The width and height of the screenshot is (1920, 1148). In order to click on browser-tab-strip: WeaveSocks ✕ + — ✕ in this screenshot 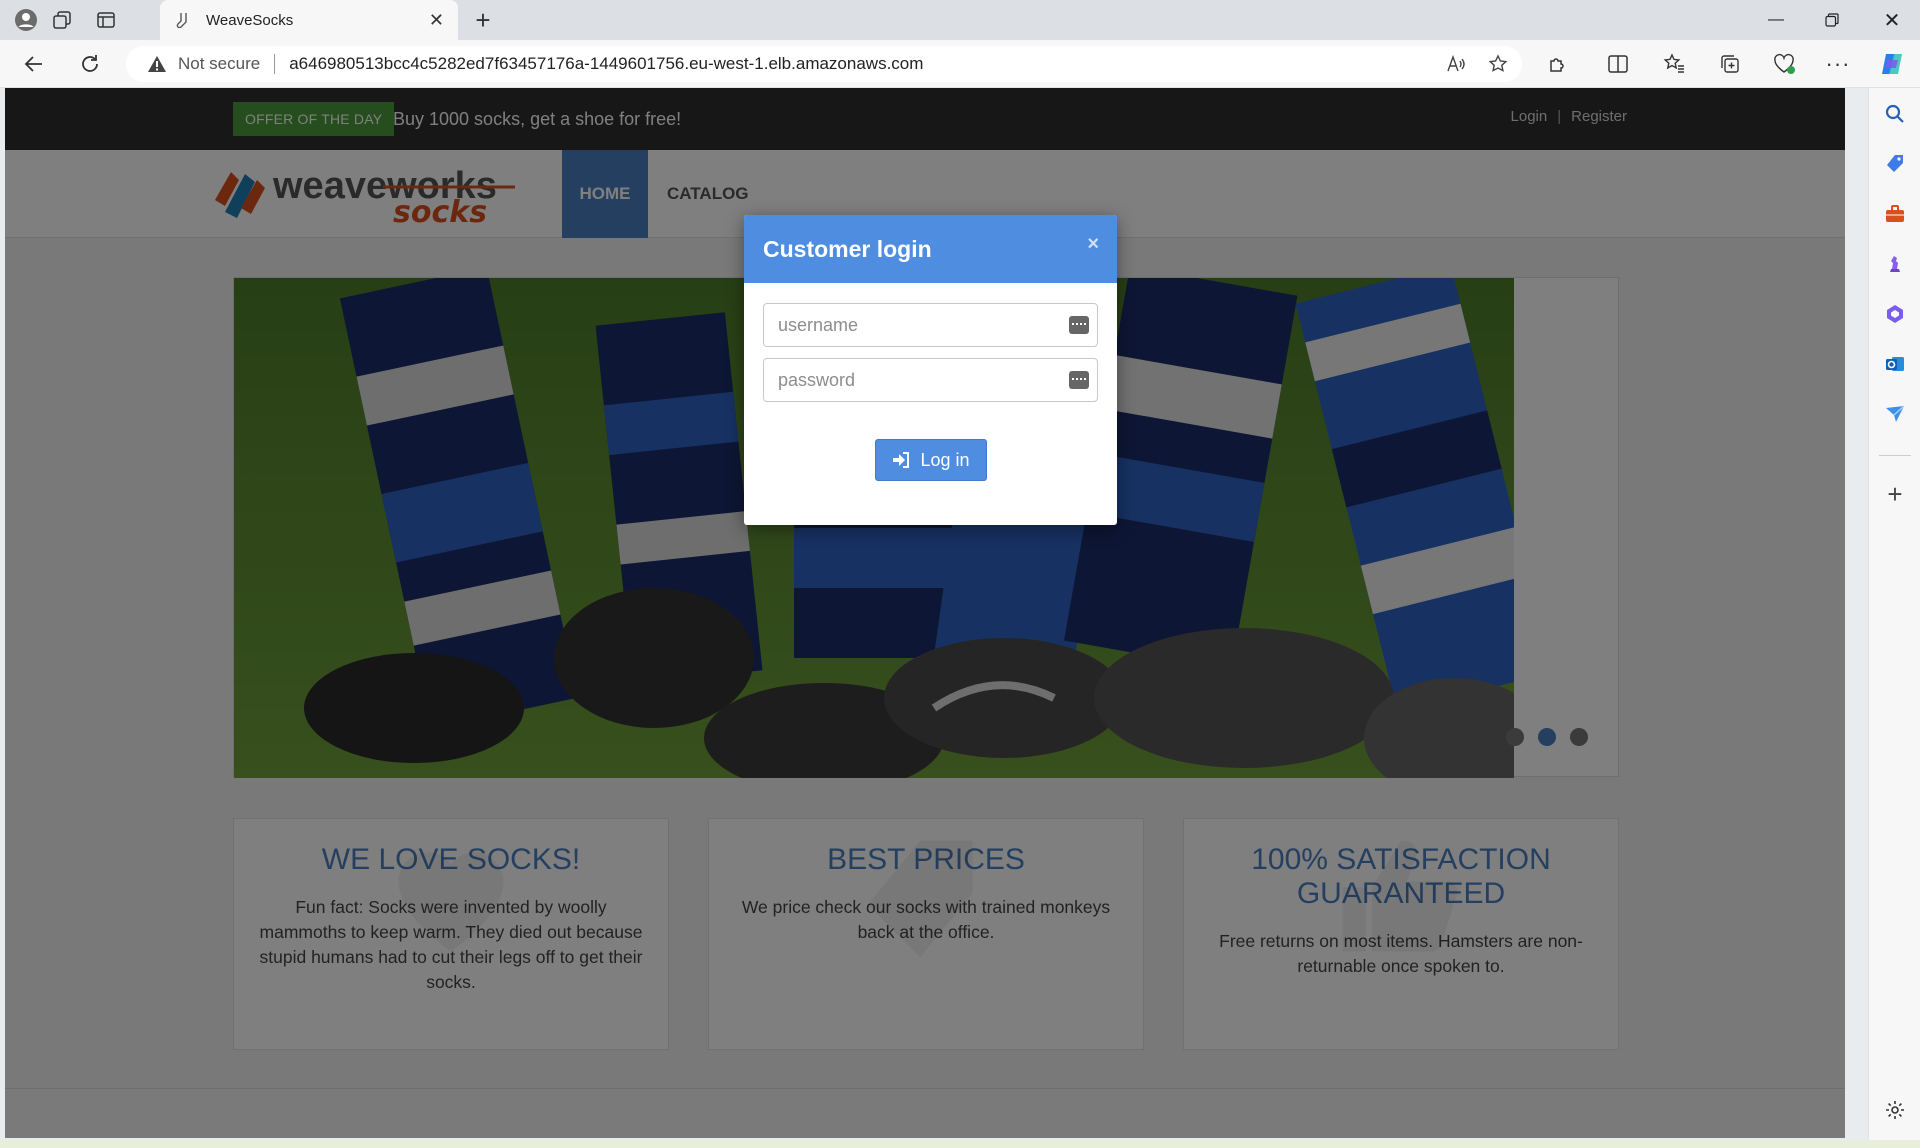, I will do `click(960, 20)`.